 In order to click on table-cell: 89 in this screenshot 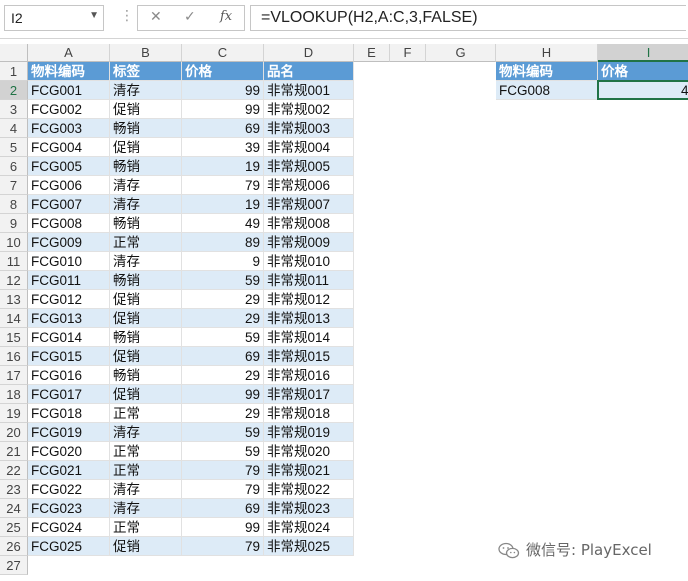, I will do `click(223, 242)`.